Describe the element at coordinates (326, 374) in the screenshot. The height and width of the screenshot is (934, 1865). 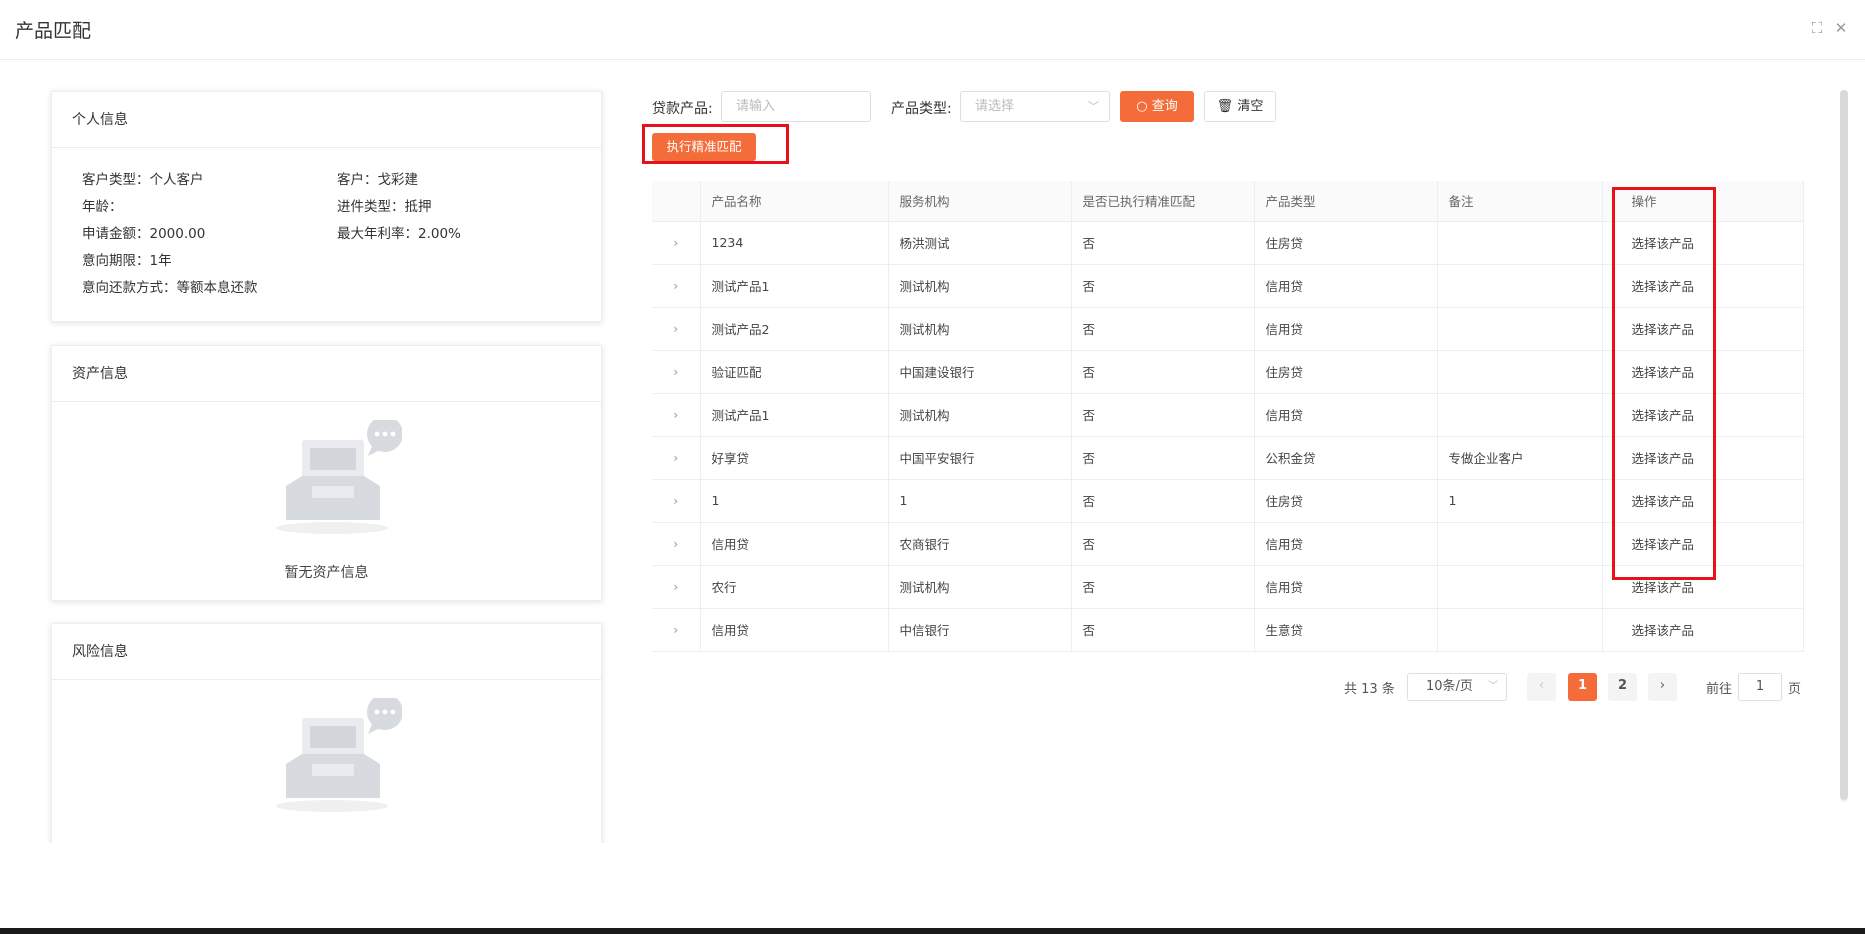
I see `asset-info-title: 资产信息` at that location.